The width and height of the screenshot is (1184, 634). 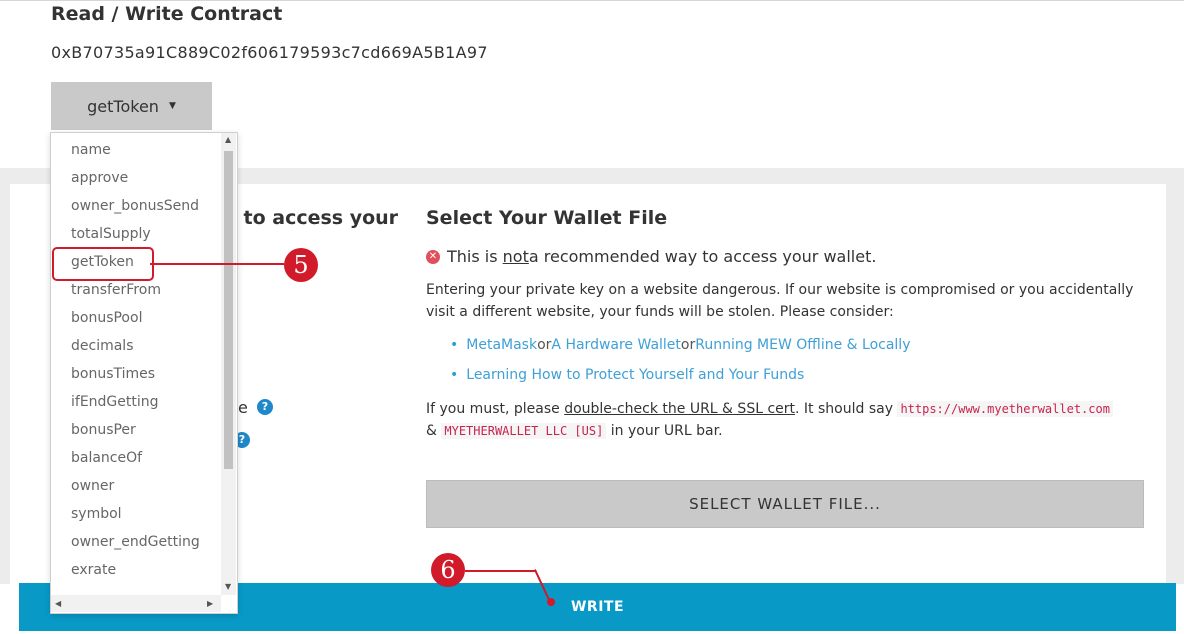 I want to click on step-6-badge: 6, so click(x=448, y=570).